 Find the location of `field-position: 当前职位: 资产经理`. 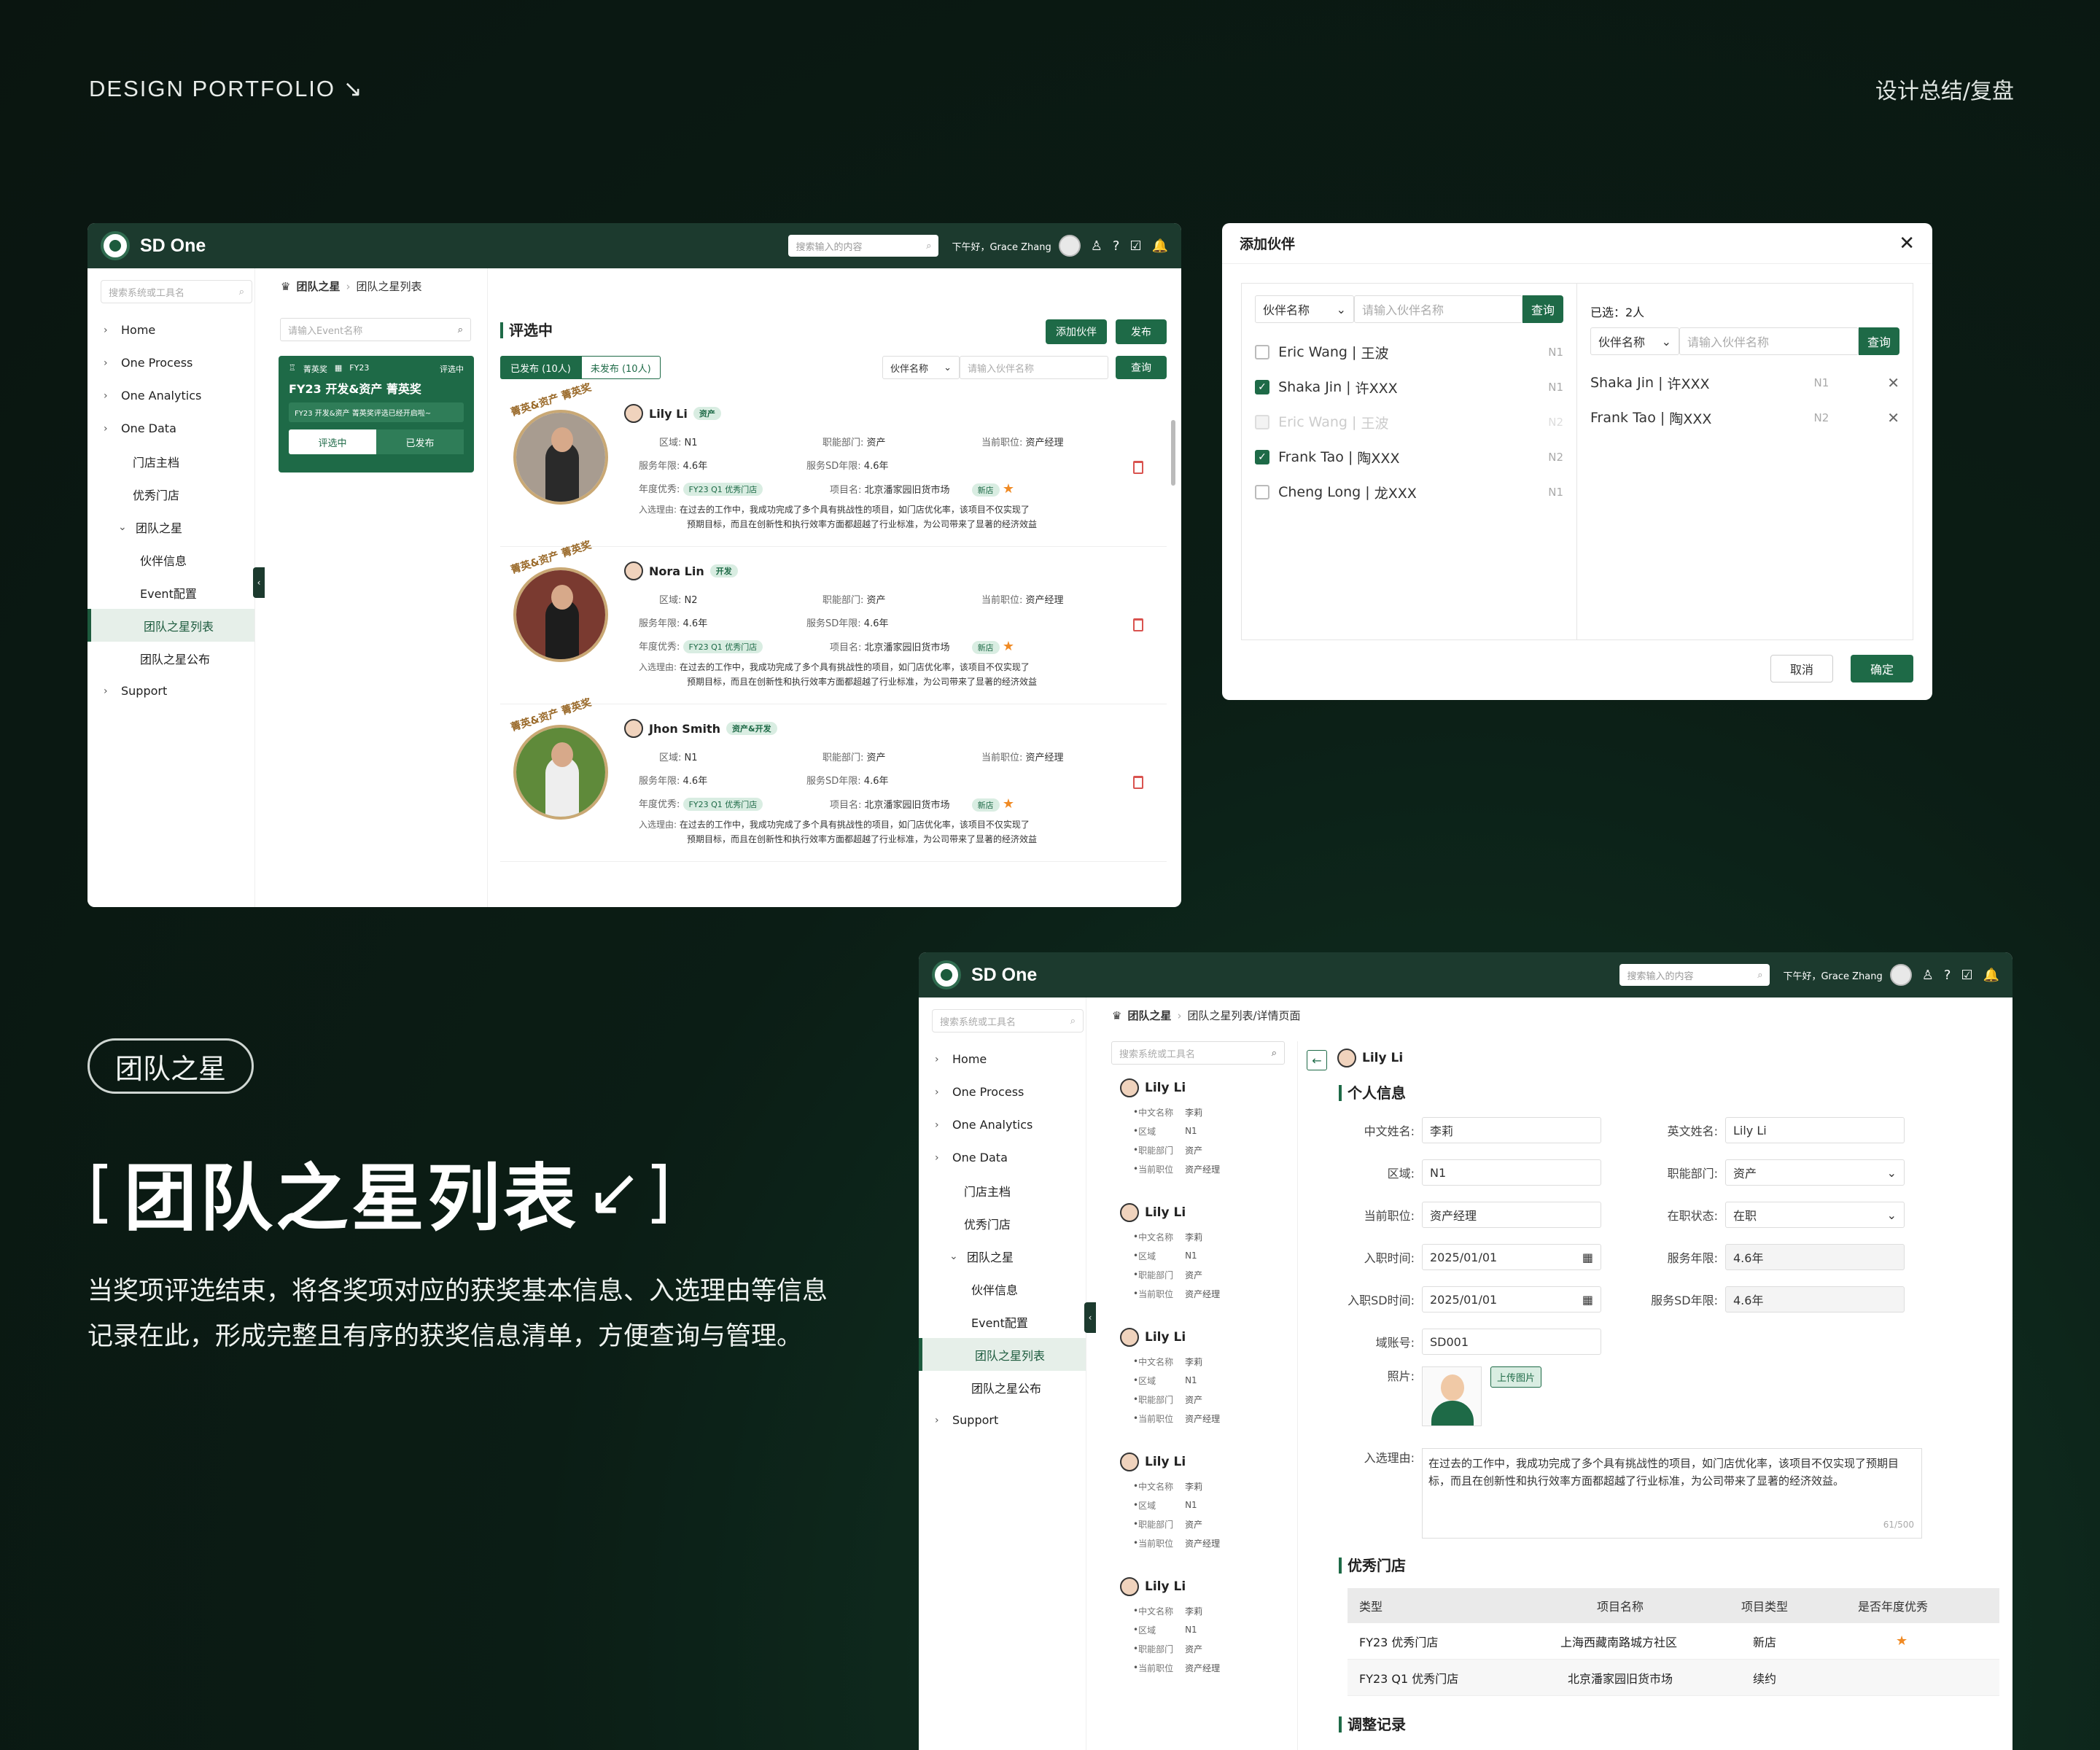

field-position: 当前职位: 资产经理 is located at coordinates (1456, 1215).